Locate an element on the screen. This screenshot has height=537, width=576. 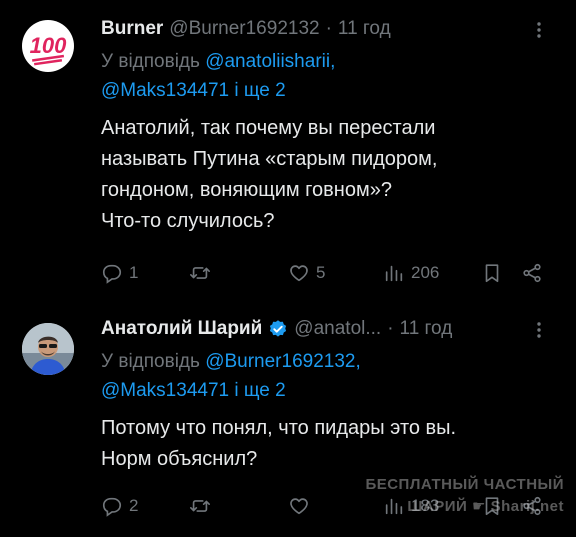
author-name: Burner is located at coordinates (132, 29).